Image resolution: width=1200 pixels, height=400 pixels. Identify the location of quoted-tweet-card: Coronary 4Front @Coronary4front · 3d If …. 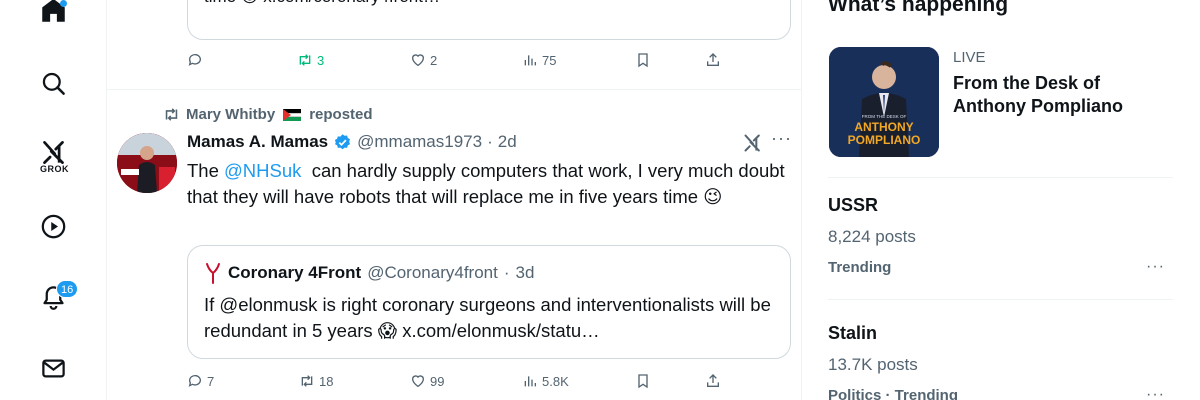
(489, 302).